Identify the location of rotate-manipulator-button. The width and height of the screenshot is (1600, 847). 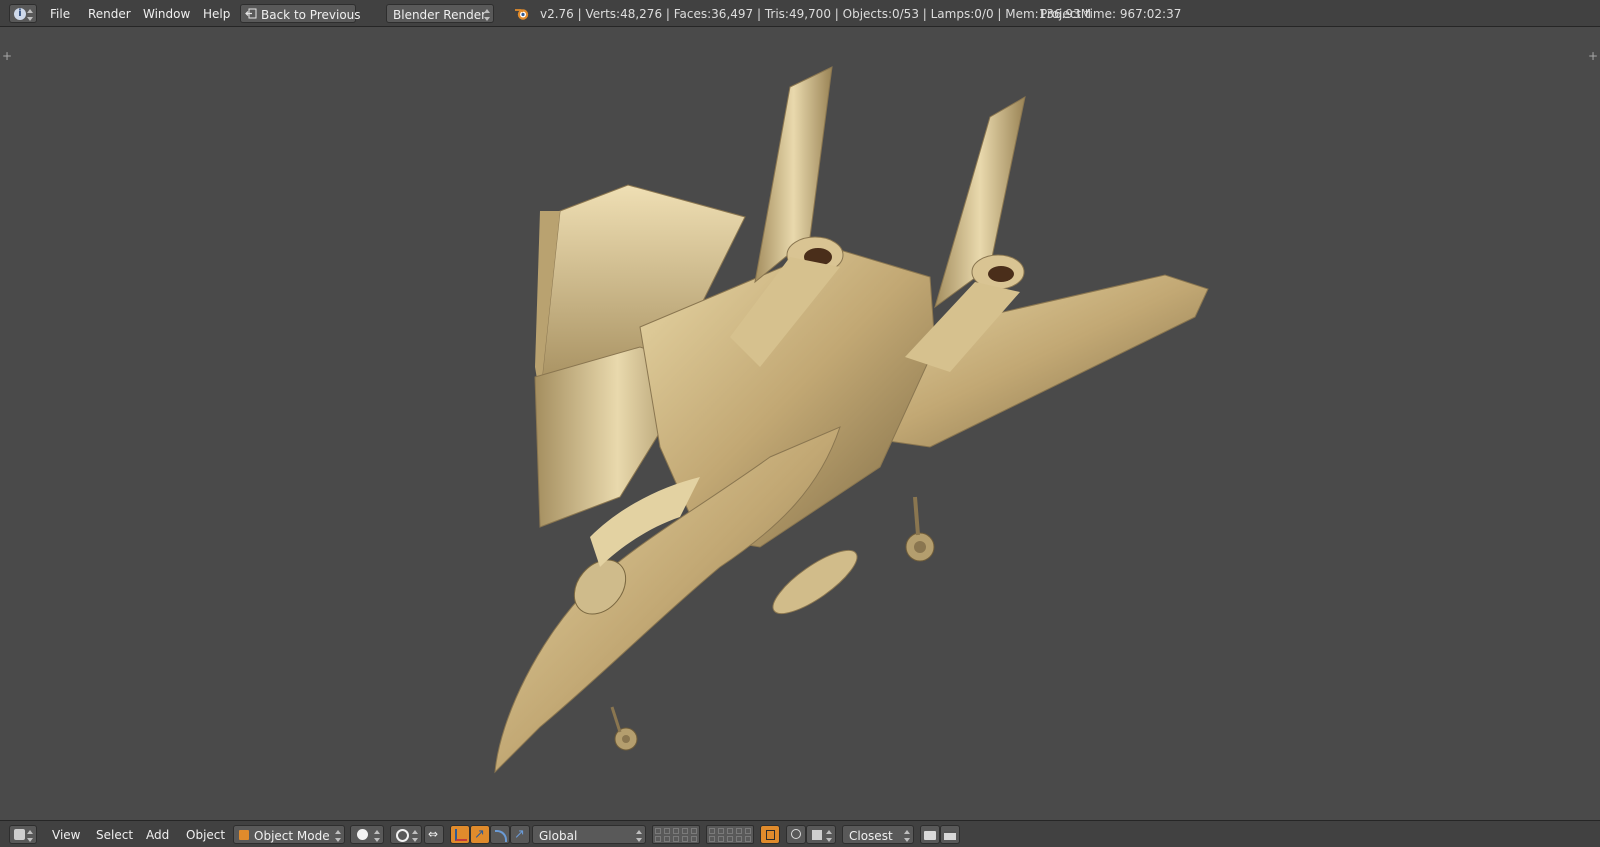
(500, 834).